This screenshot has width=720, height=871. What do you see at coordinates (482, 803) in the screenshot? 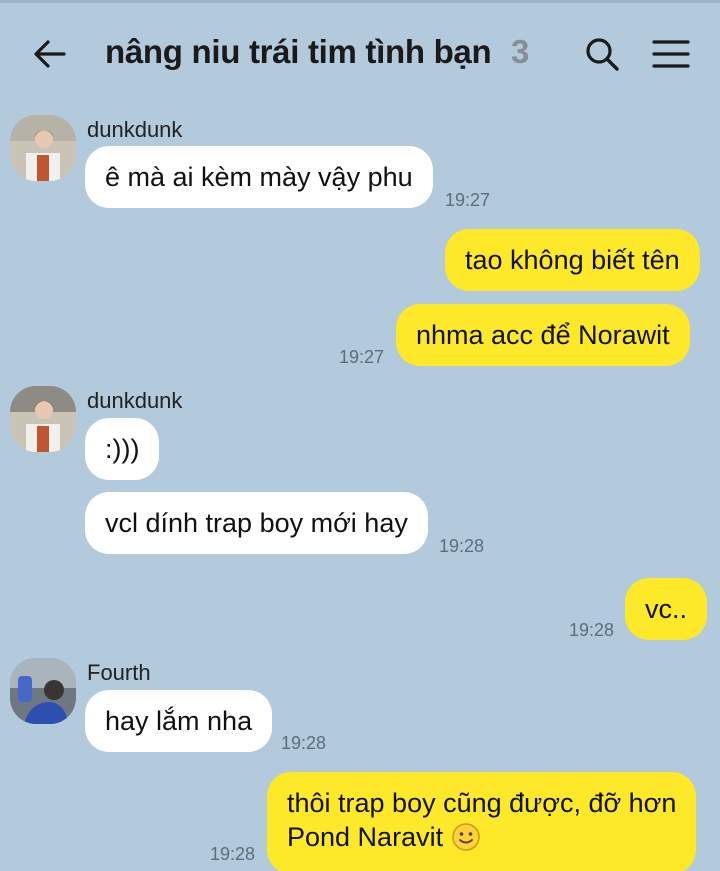
I see `message-line: thôi trap boy cũng được, đỡ hơn` at bounding box center [482, 803].